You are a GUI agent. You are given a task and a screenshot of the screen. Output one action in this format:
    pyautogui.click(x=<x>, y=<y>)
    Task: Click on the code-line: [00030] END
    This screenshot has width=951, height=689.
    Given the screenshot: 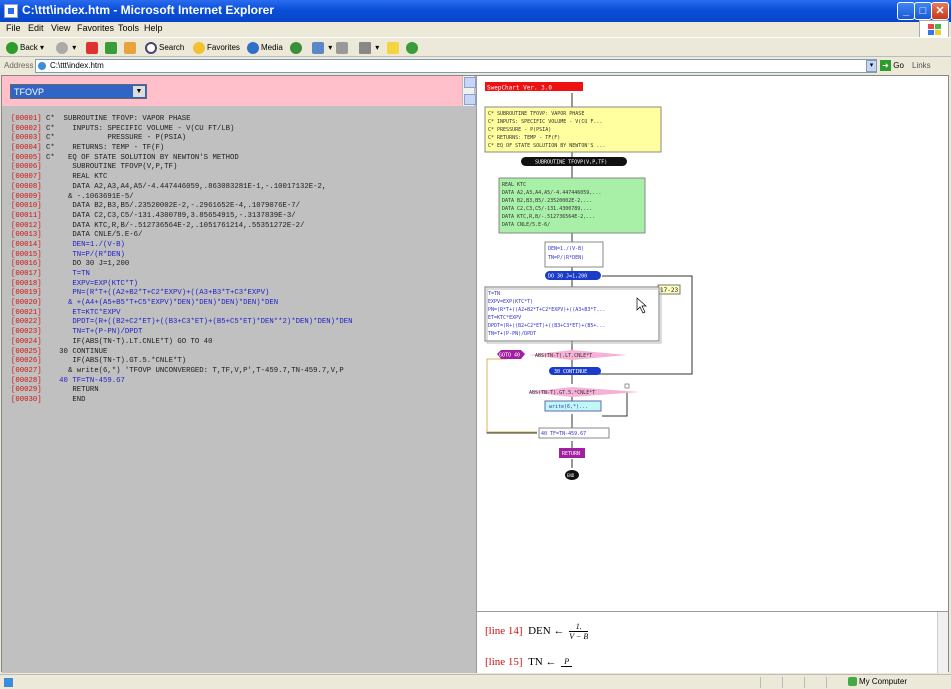 What is the action you would take?
    pyautogui.click(x=182, y=401)
    